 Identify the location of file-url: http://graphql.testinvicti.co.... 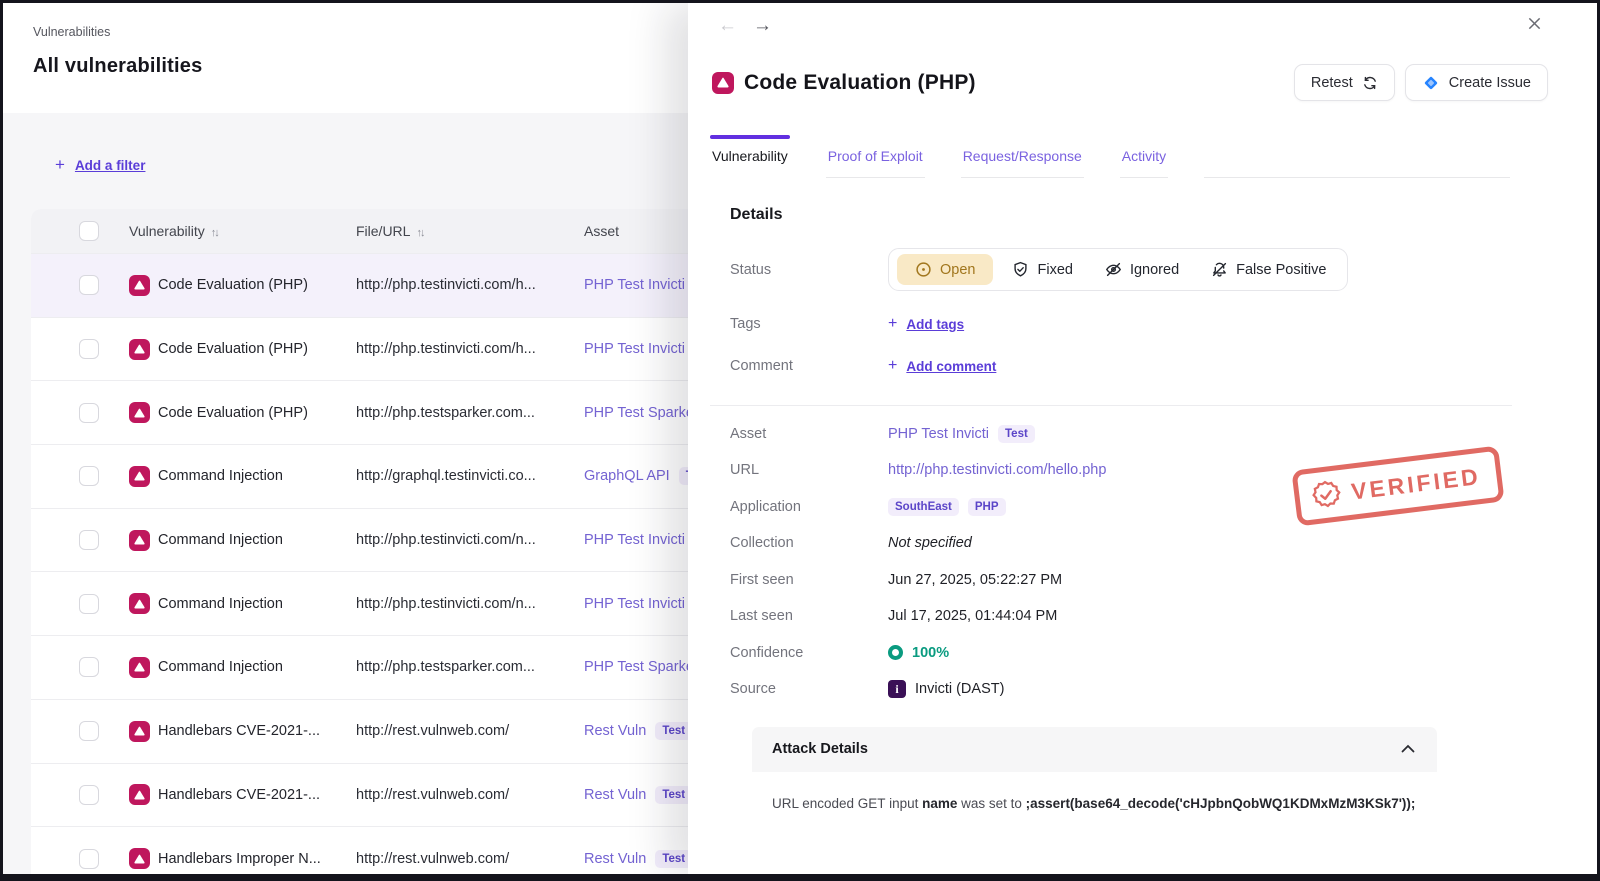
(446, 476).